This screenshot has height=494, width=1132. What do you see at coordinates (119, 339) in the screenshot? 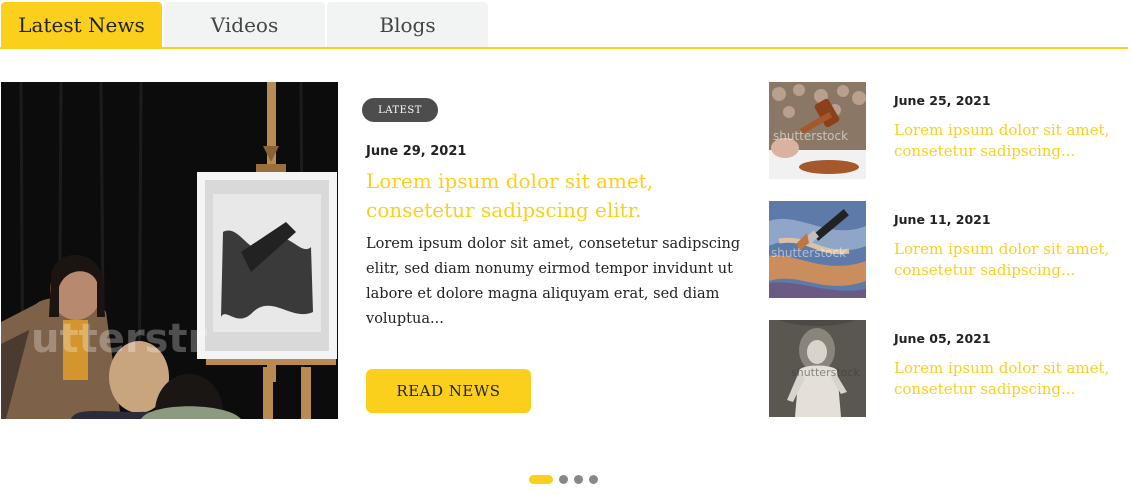
I see `featured-watermark: utterstr` at bounding box center [119, 339].